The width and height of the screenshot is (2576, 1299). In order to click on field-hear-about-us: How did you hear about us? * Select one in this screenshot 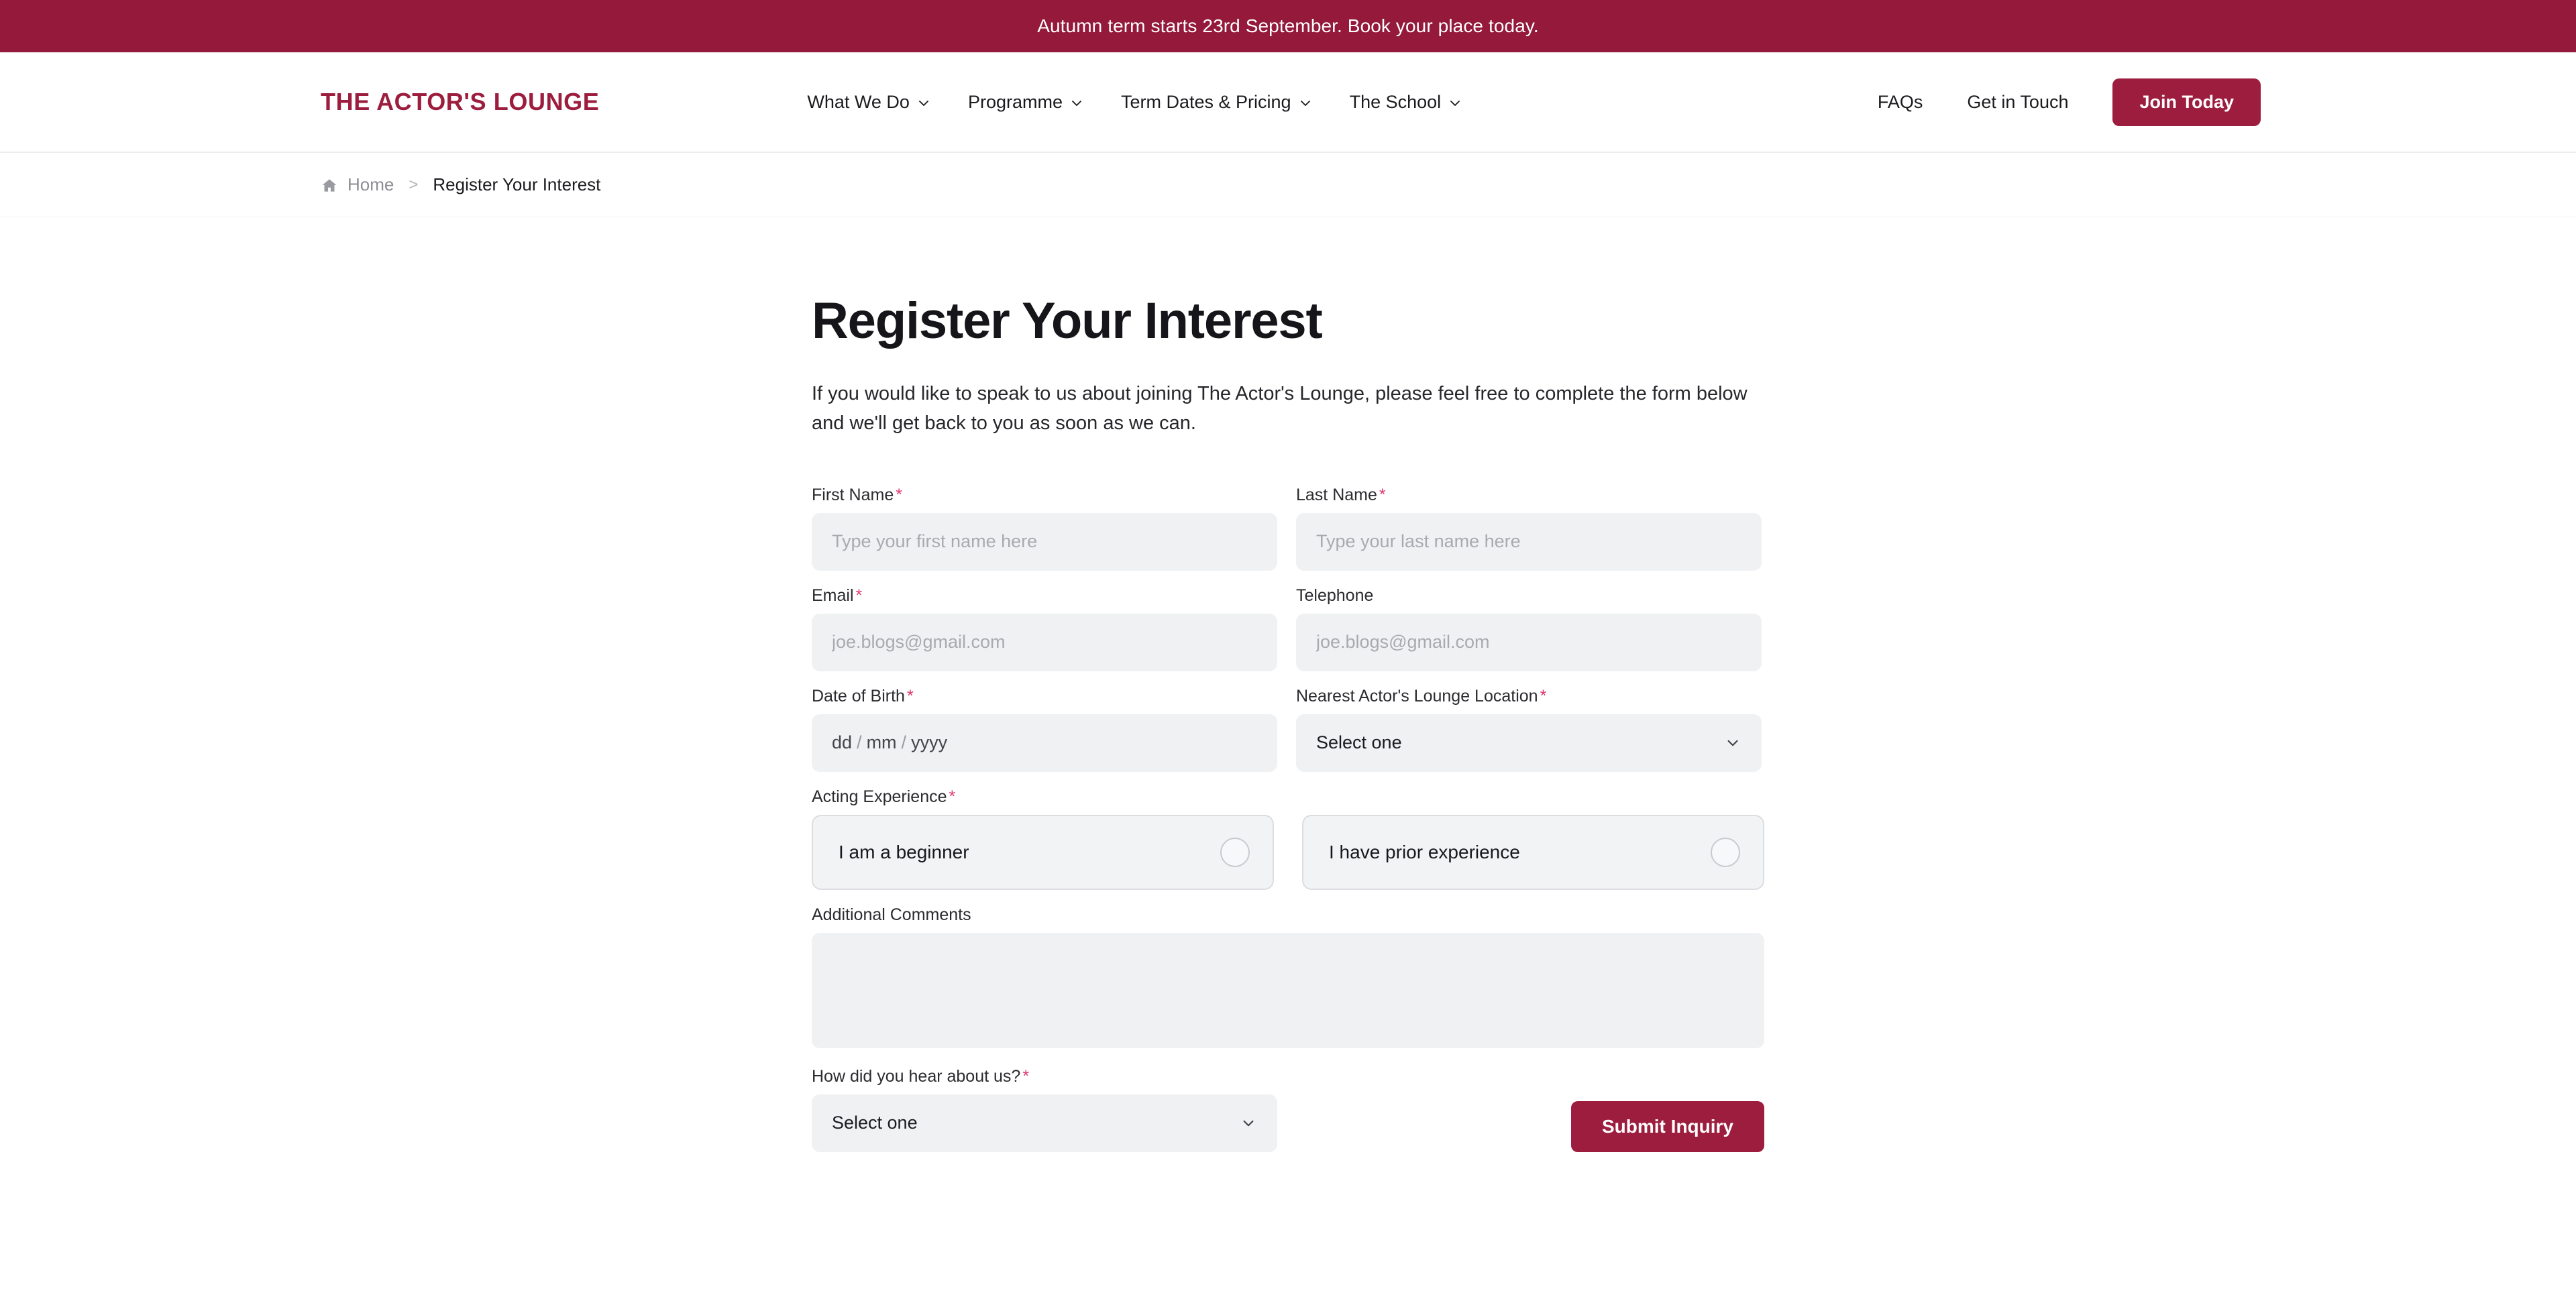, I will do `click(1044, 1109)`.